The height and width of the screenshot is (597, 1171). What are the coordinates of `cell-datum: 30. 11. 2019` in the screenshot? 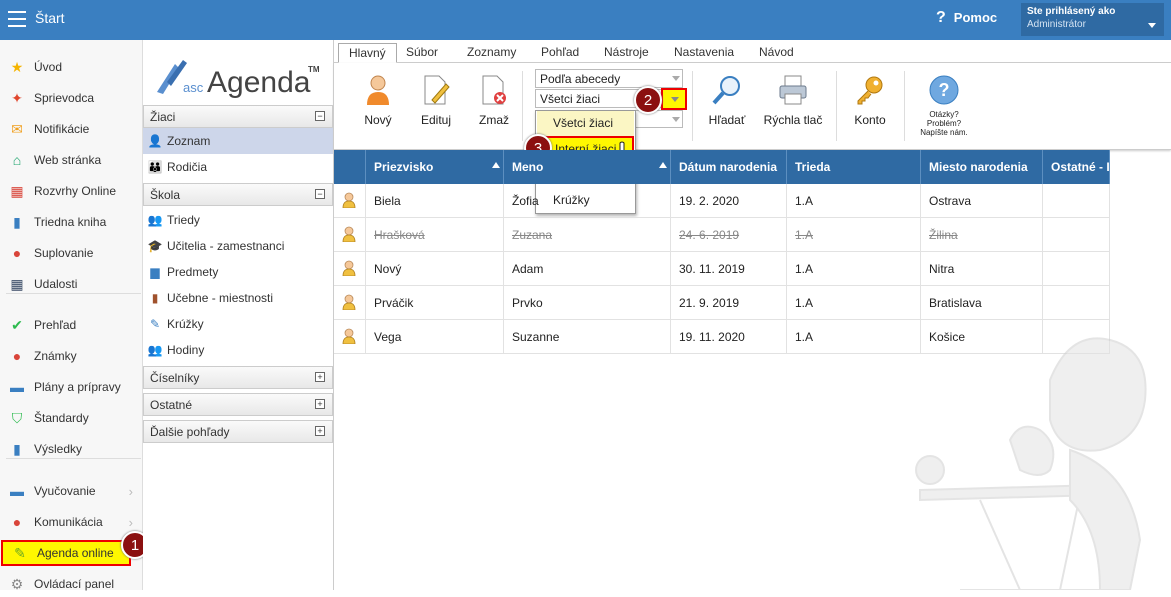 It's located at (729, 269).